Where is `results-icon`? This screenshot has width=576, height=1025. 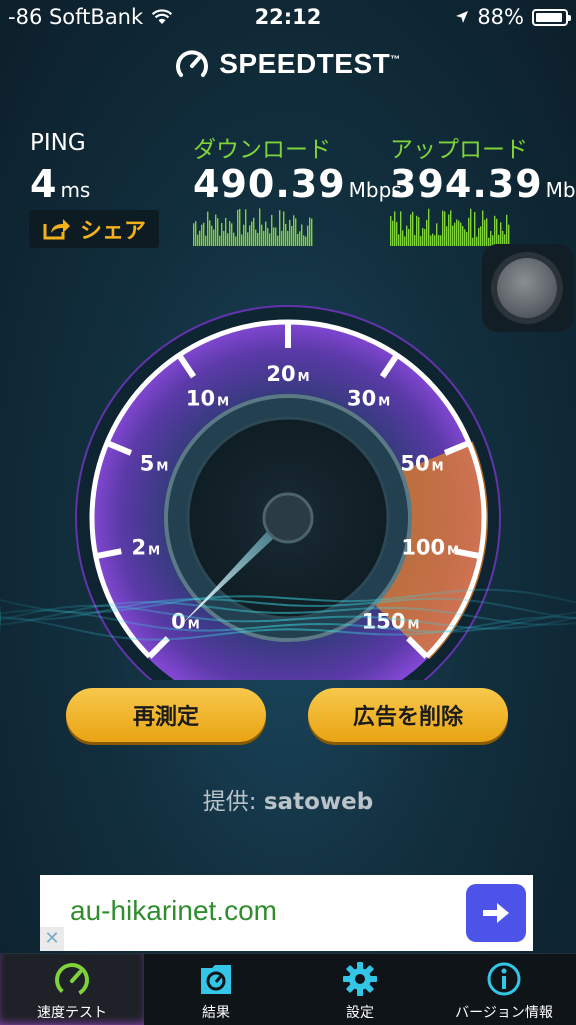 results-icon is located at coordinates (216, 979).